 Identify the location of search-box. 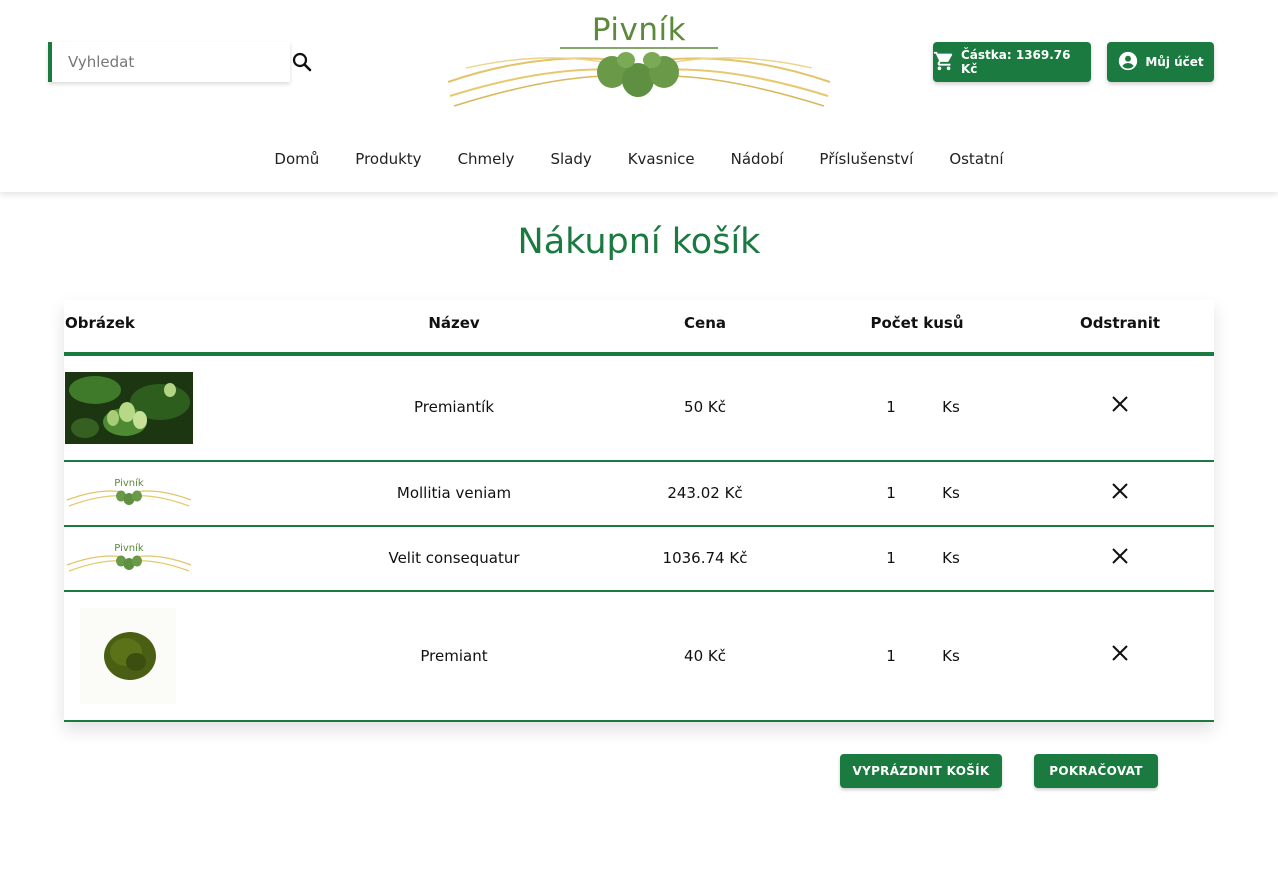
(169, 62).